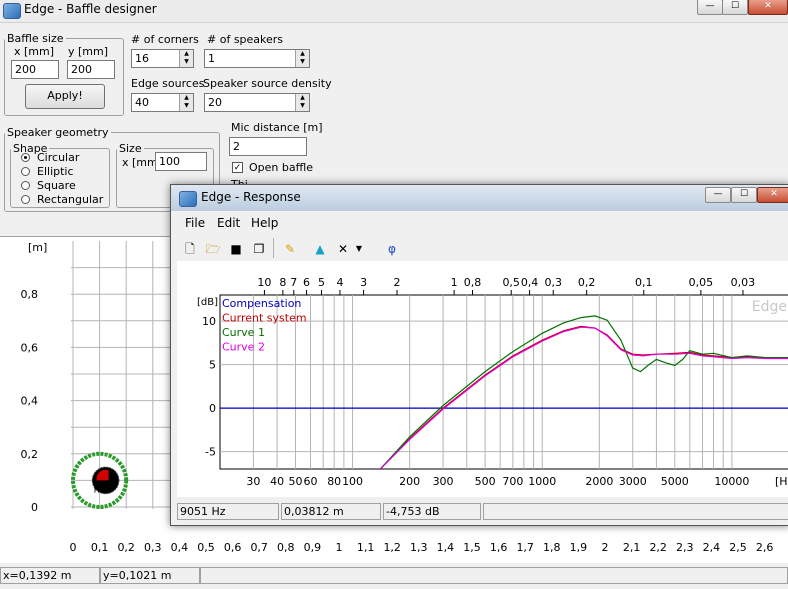  Describe the element at coordinates (454, 282) in the screenshot. I see `chart-top-tick-label: 1` at that location.